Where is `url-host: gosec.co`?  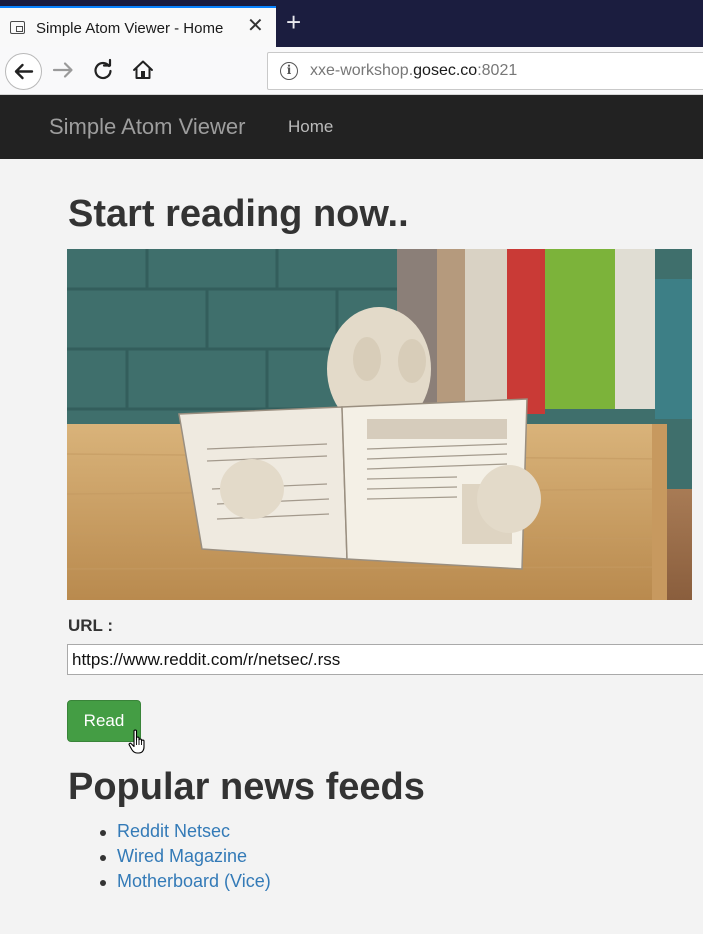 url-host: gosec.co is located at coordinates (445, 70).